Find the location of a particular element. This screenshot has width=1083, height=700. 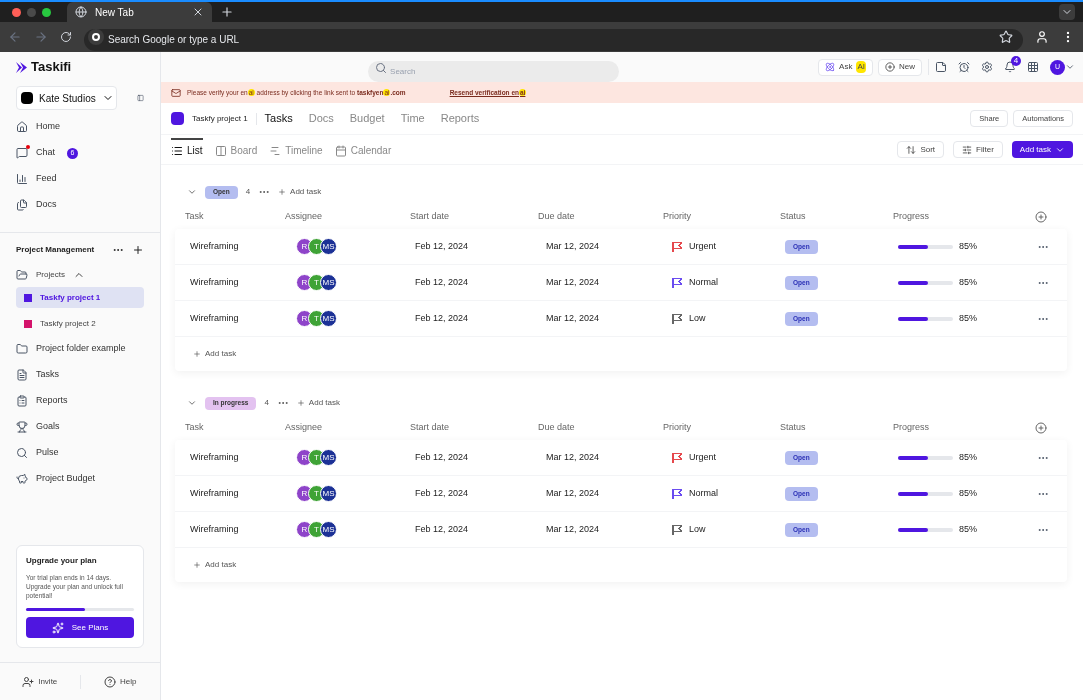

sidebar-item: Projects is located at coordinates (80, 275).